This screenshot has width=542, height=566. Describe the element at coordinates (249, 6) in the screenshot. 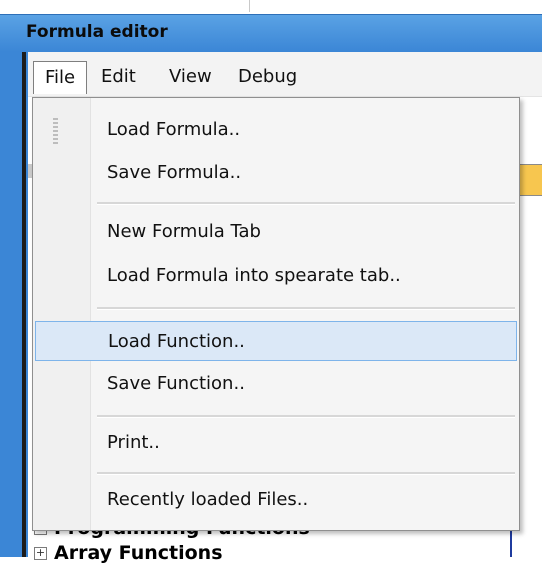

I see `desktop-divider` at that location.